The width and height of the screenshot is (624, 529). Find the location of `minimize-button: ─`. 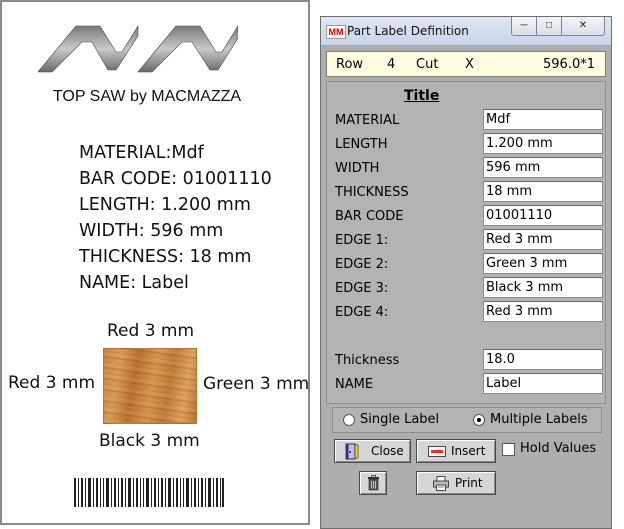

minimize-button: ─ is located at coordinates (524, 26).